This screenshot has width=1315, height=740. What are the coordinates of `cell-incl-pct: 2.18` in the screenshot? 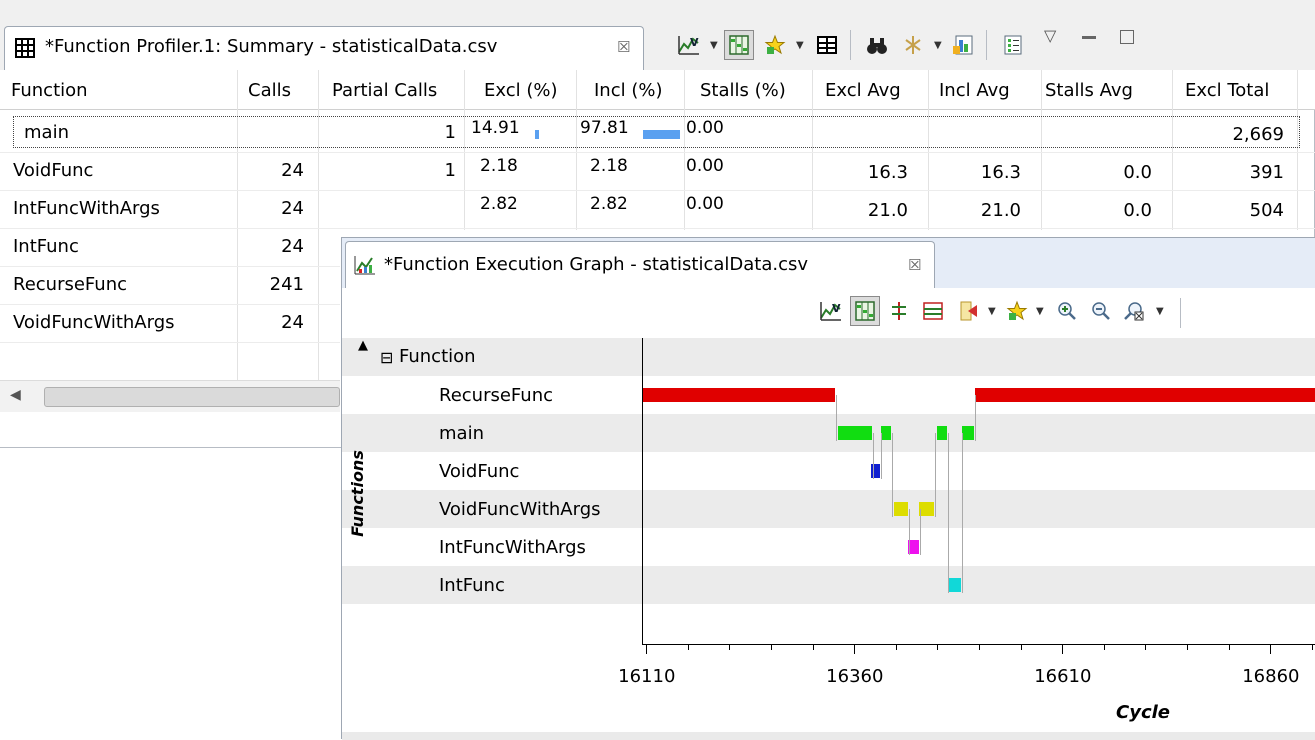 It's located at (609, 166).